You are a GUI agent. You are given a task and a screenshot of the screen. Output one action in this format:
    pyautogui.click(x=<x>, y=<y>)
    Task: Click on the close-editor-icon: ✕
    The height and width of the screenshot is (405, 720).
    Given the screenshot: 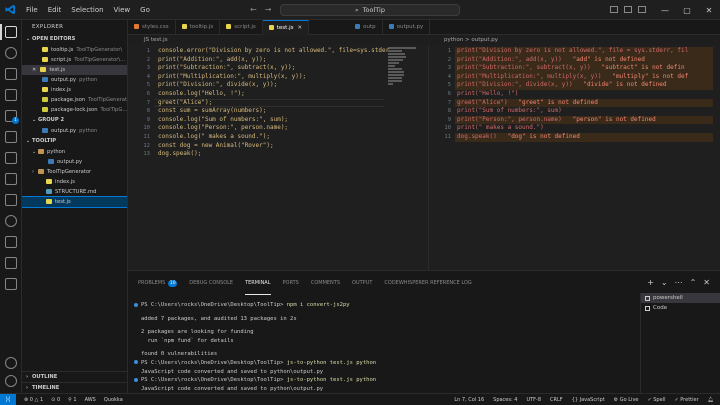 What is the action you would take?
    pyautogui.click(x=34, y=70)
    